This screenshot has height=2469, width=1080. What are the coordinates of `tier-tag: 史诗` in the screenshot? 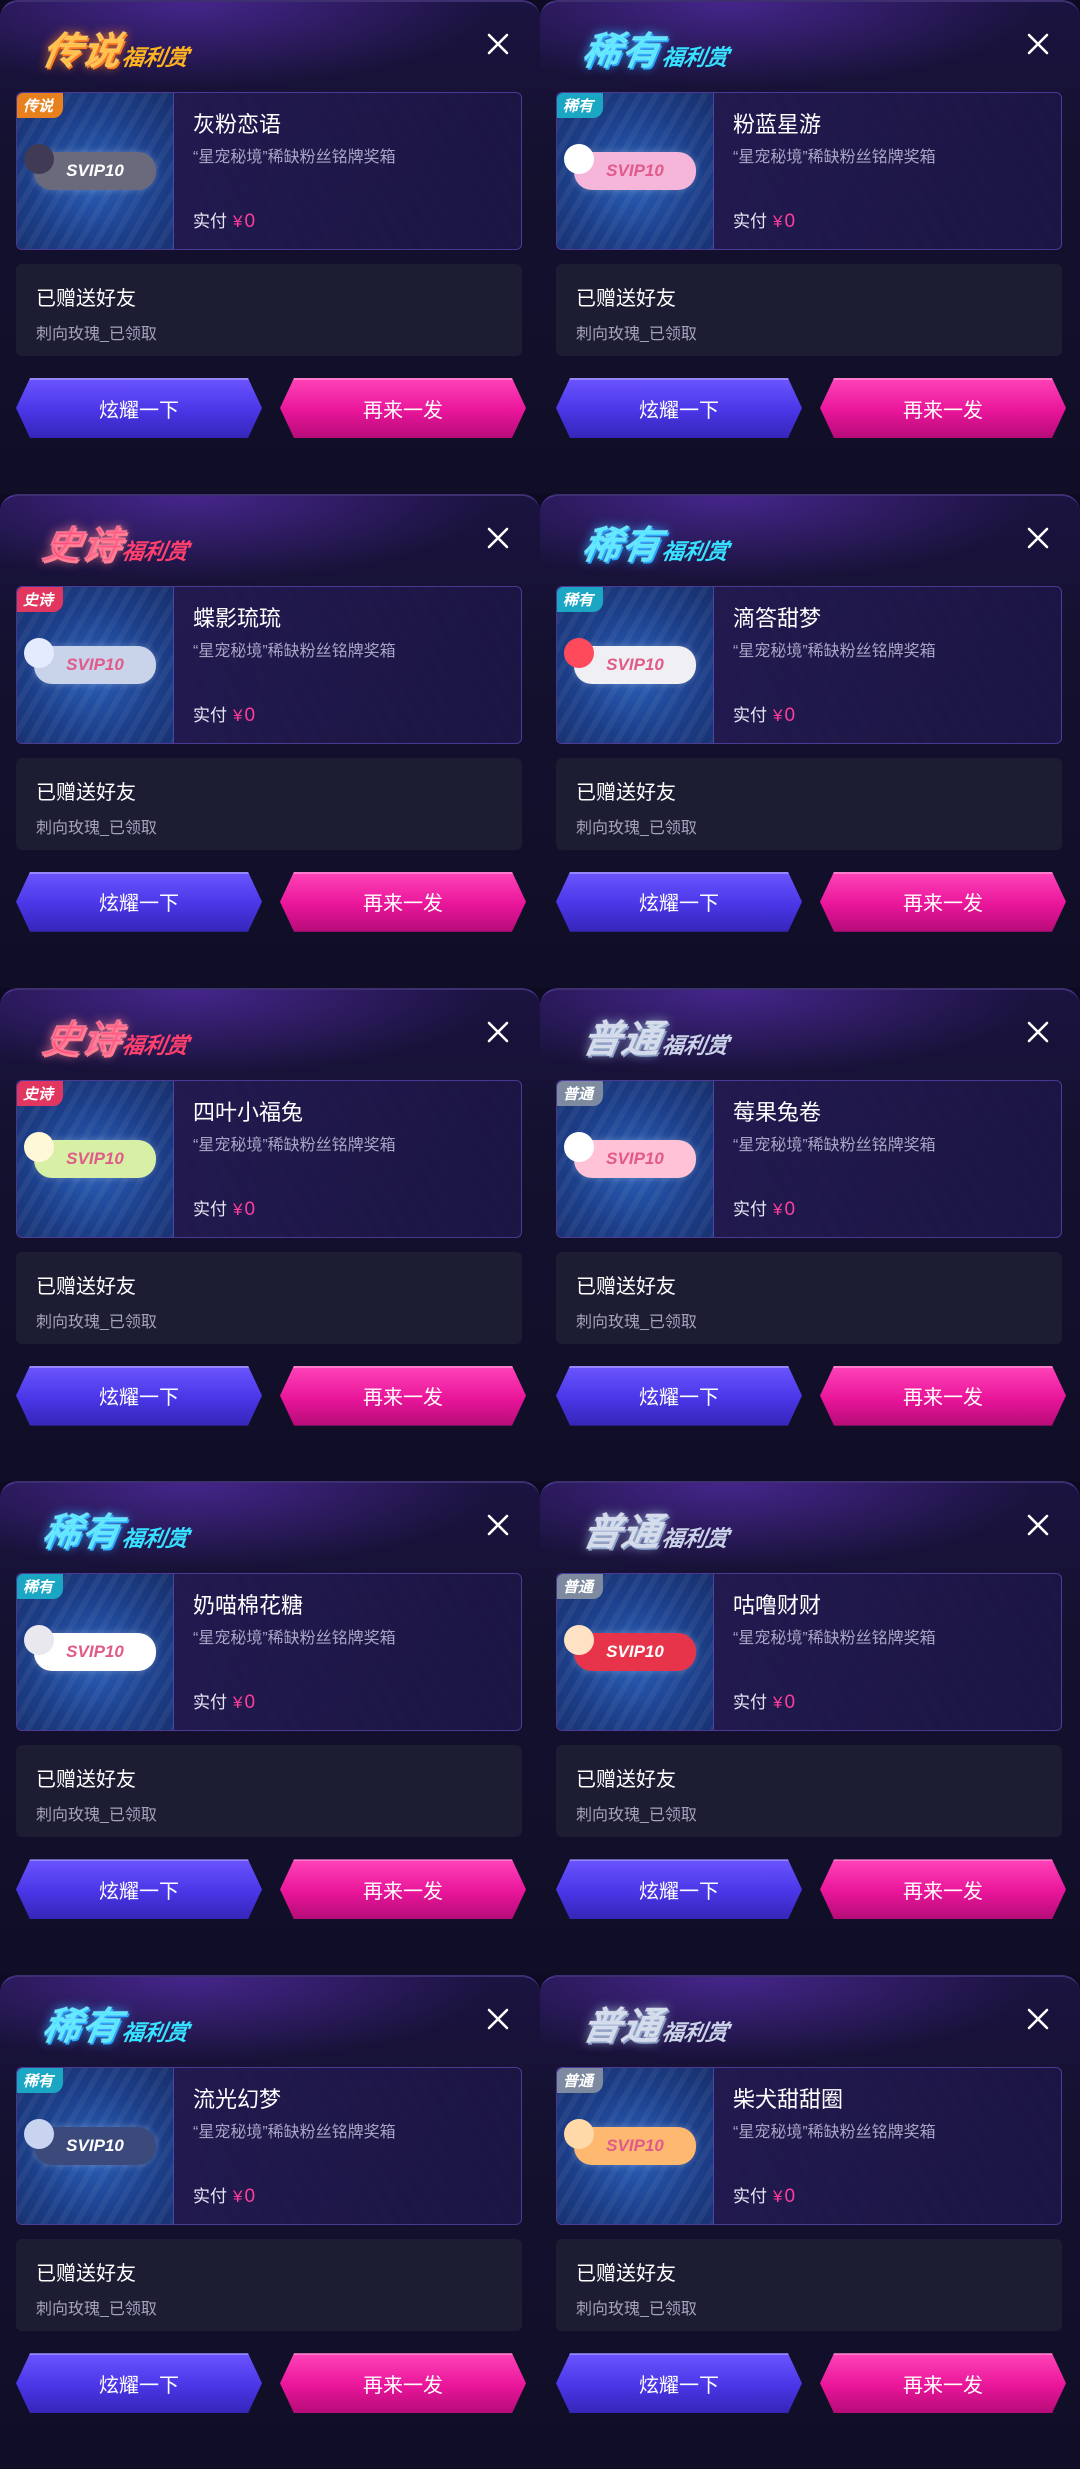 It's located at (40, 599).